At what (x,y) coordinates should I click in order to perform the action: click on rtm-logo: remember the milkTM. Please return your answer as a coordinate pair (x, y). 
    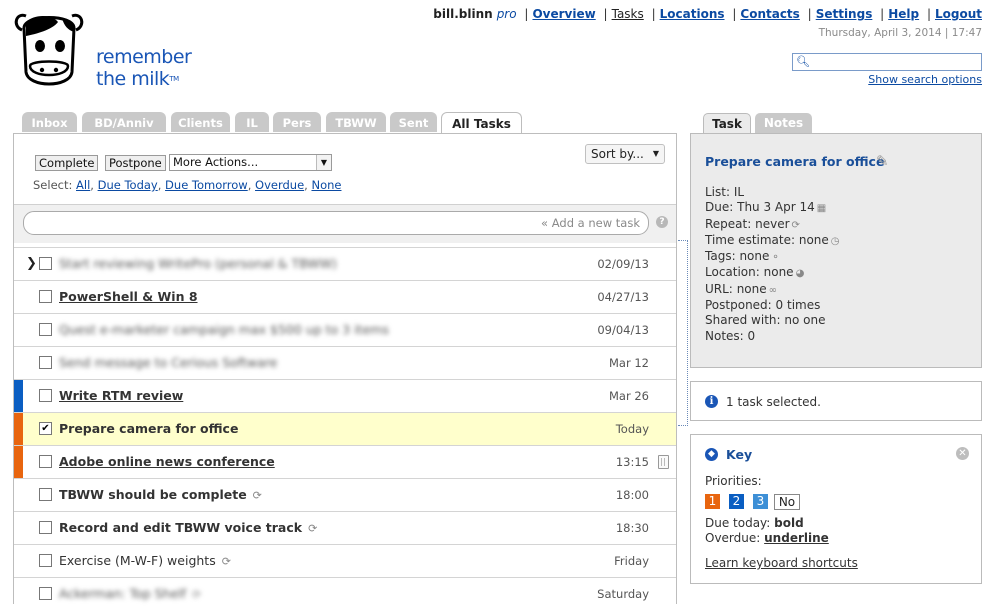
    Looking at the image, I should click on (102, 49).